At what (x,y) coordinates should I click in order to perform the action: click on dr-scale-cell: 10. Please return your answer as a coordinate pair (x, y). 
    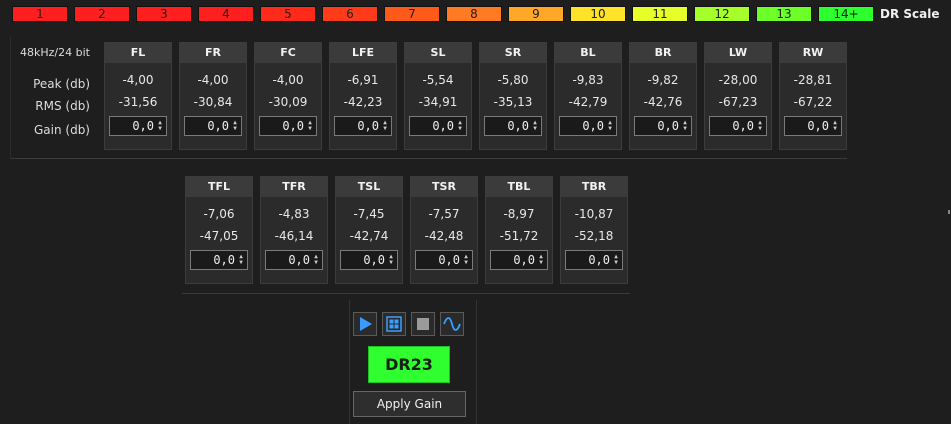
    Looking at the image, I should click on (598, 14).